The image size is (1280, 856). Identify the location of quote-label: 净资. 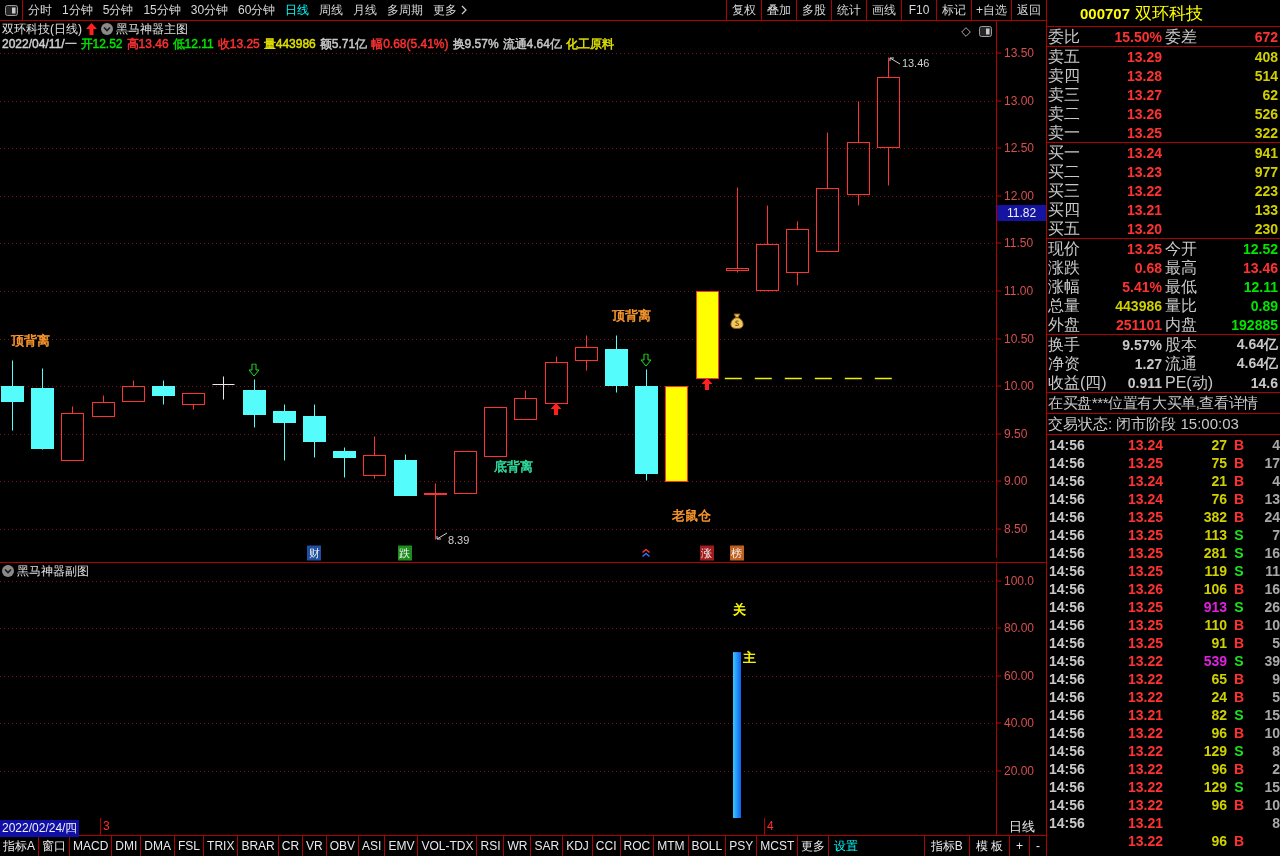
(1064, 363).